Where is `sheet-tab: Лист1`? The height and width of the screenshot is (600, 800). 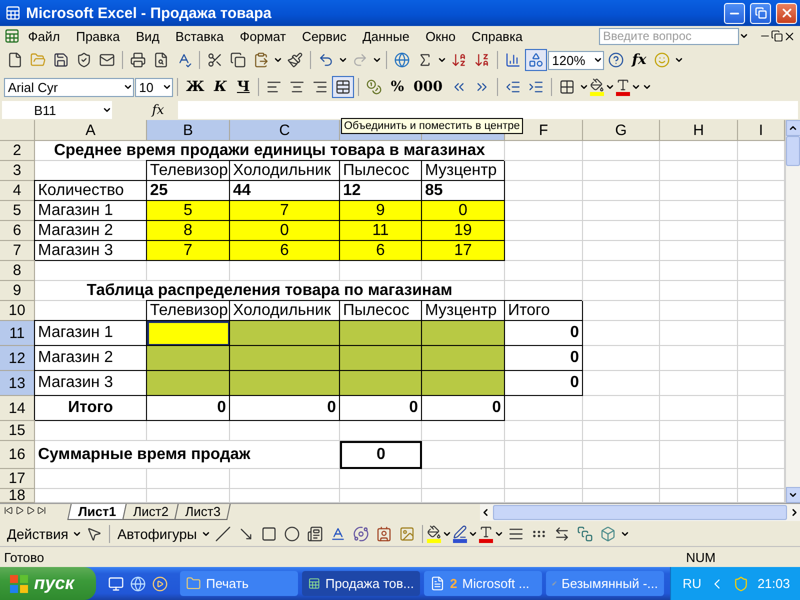
sheet-tab: Лист1 is located at coordinates (97, 512).